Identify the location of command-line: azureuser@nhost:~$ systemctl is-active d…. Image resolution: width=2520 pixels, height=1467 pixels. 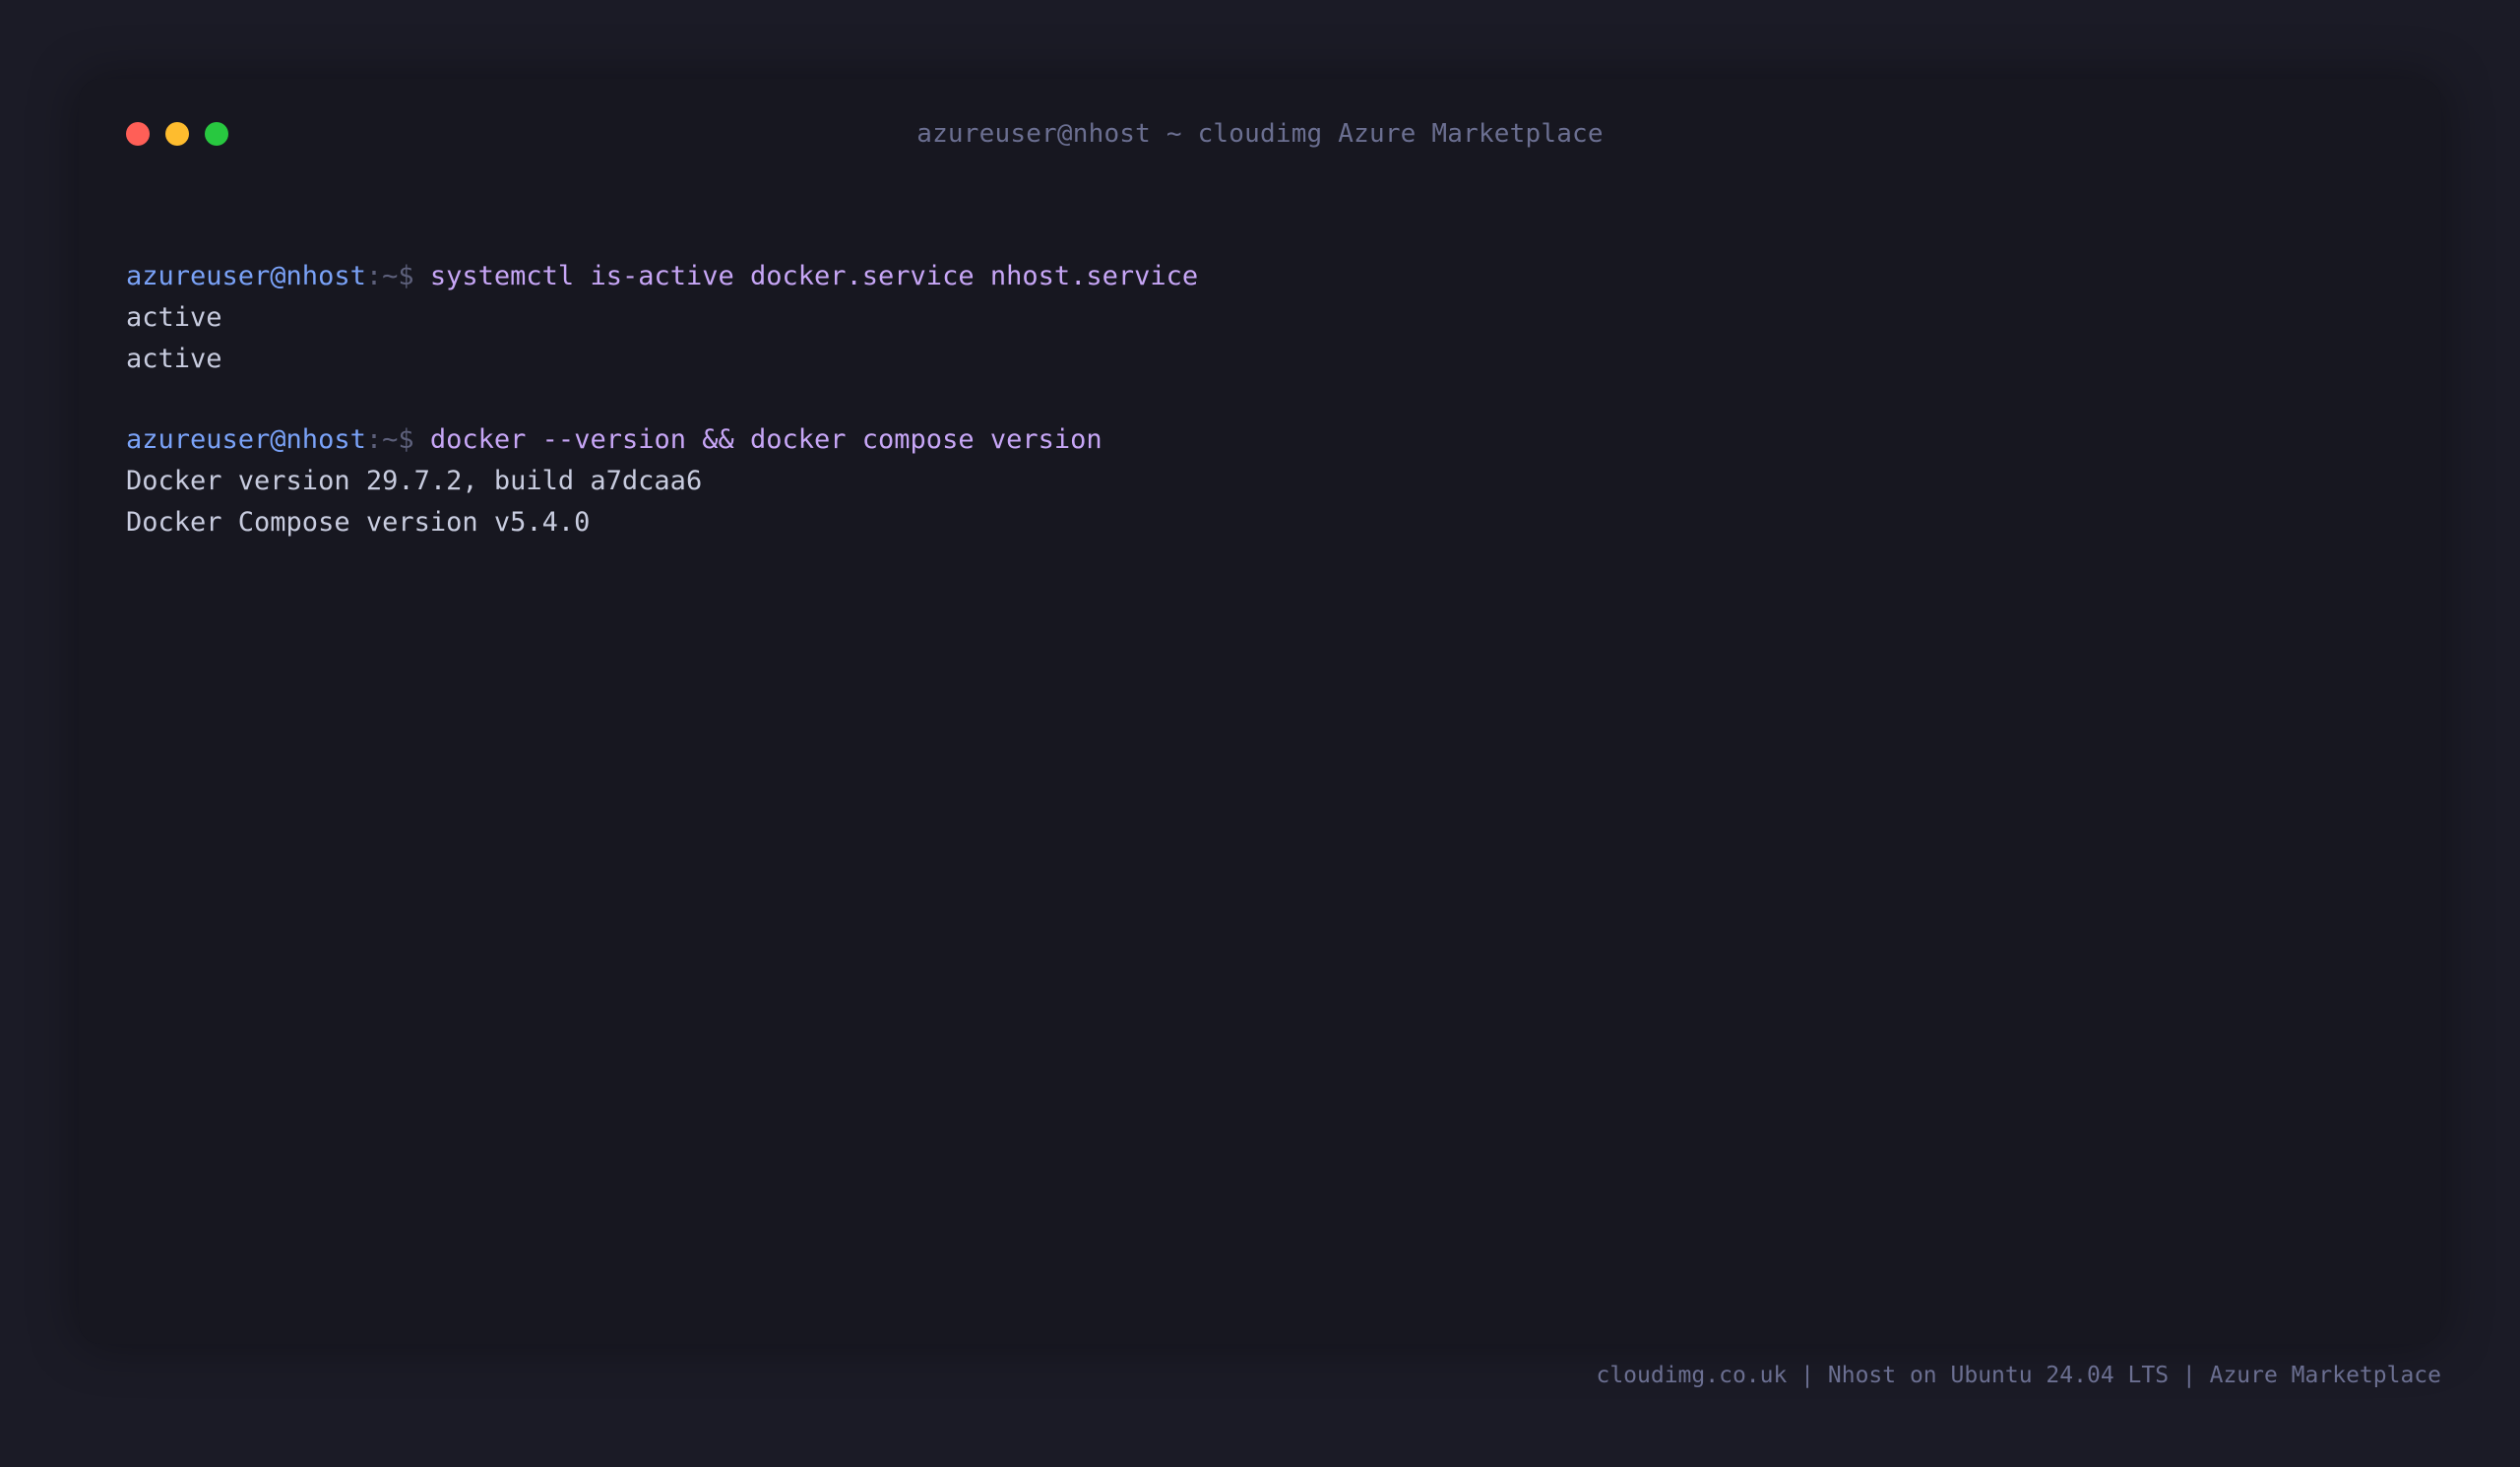
(1260, 276).